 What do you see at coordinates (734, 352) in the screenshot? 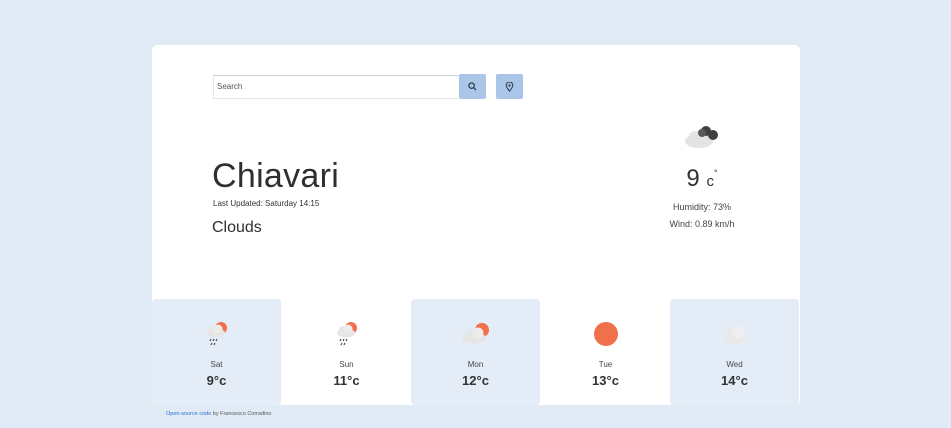
I see `forecast-day: Wed 14°c` at bounding box center [734, 352].